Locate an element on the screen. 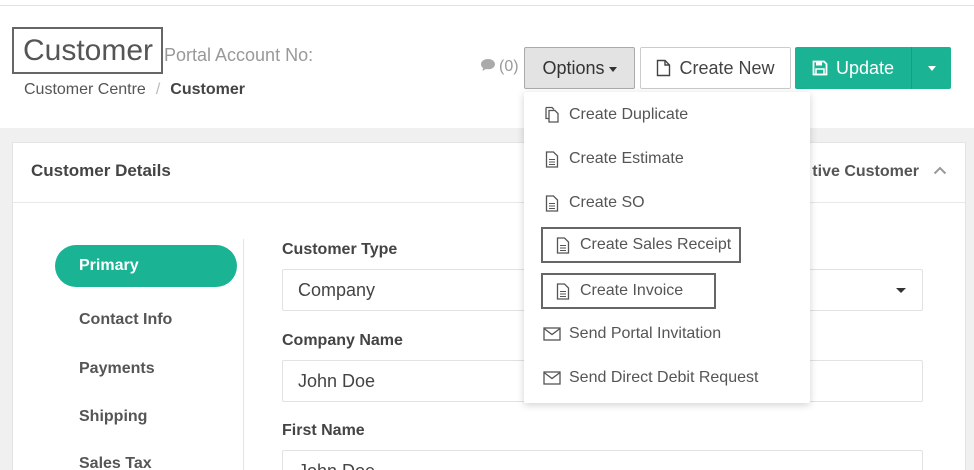 The height and width of the screenshot is (470, 974). menu-item-create-sales-receipt: Create Sales Receipt is located at coordinates (641, 245).